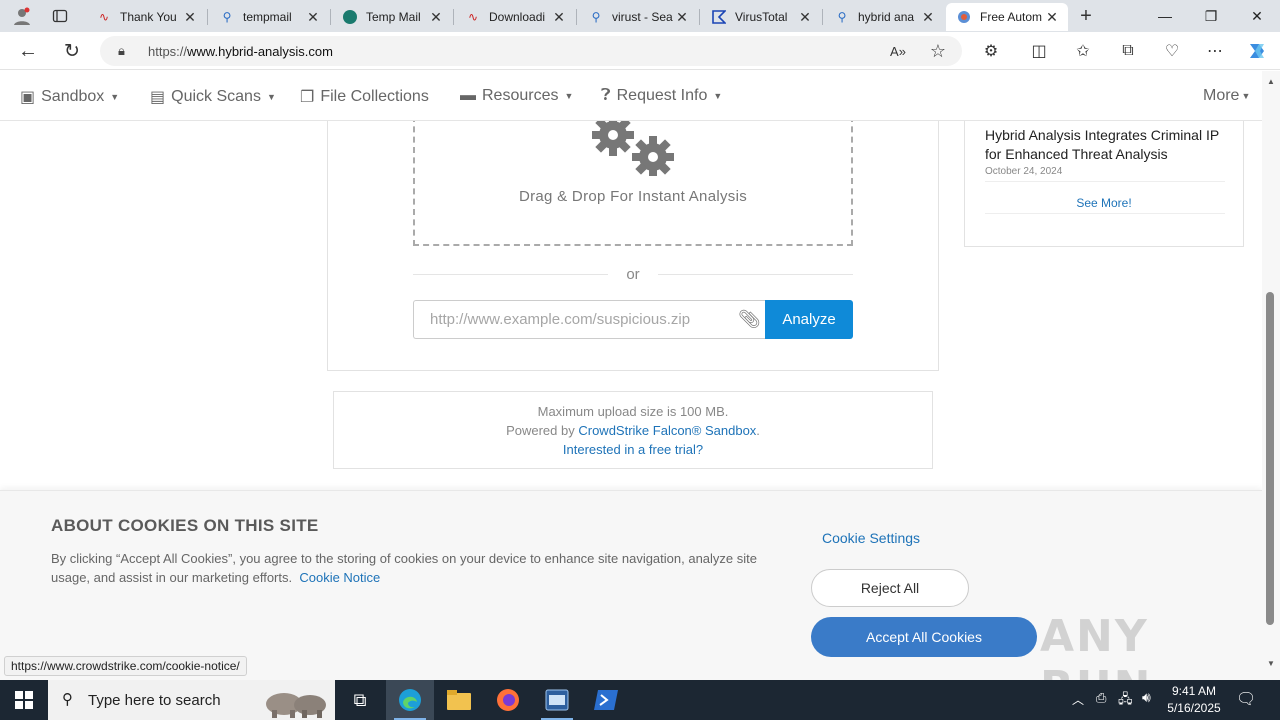  I want to click on favorite-star-icon: ☆, so click(938, 51).